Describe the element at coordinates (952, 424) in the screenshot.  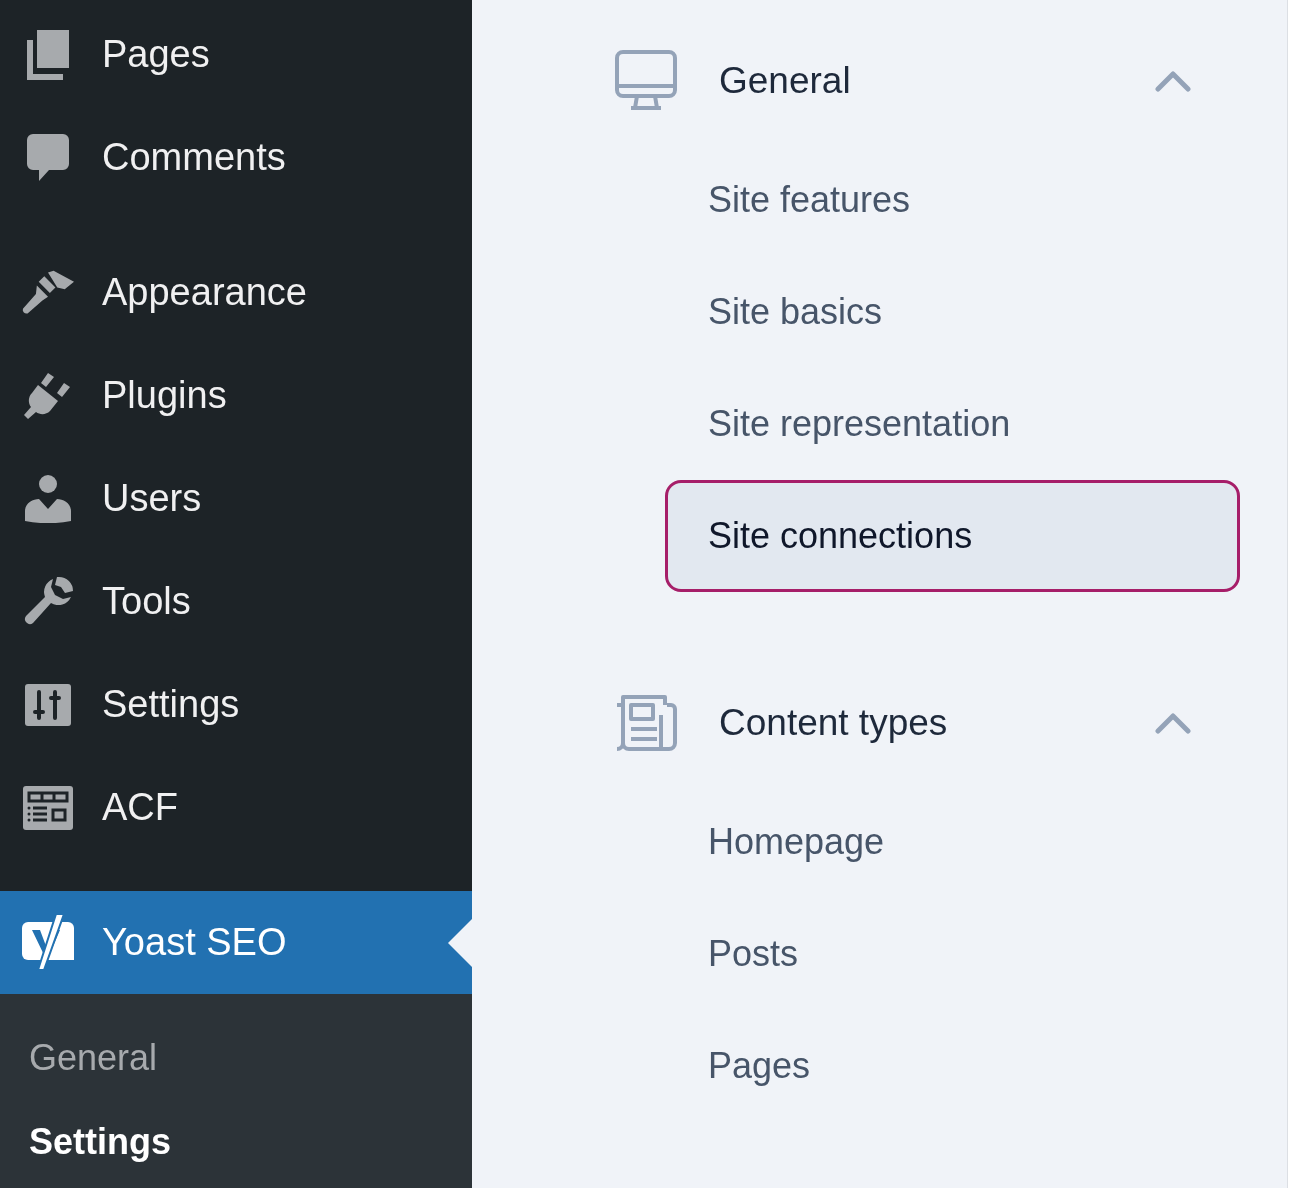
I see `nav-link: Site representation` at that location.